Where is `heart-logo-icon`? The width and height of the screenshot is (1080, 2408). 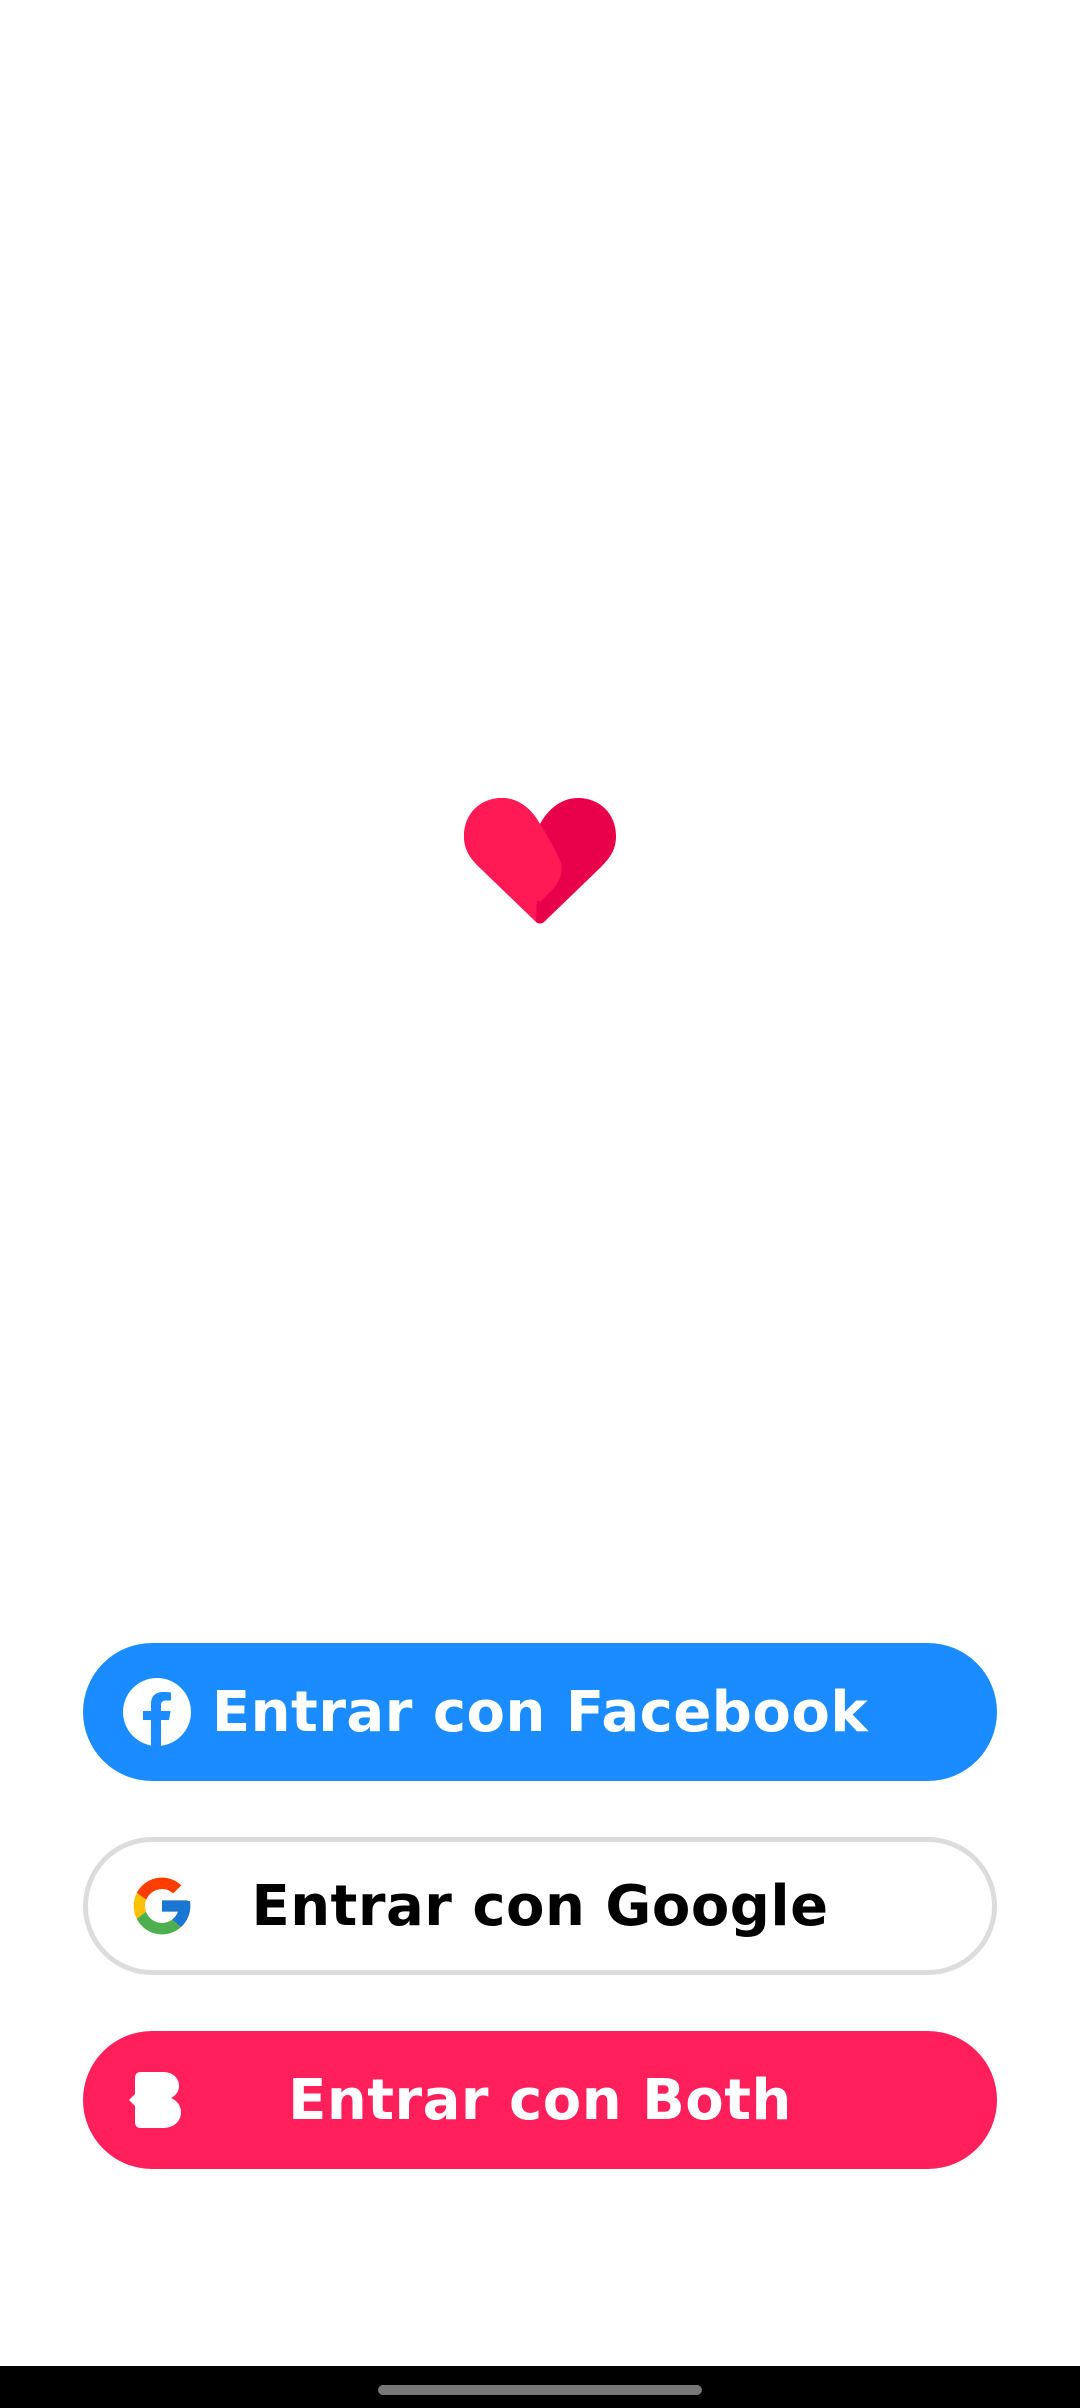 heart-logo-icon is located at coordinates (540, 856).